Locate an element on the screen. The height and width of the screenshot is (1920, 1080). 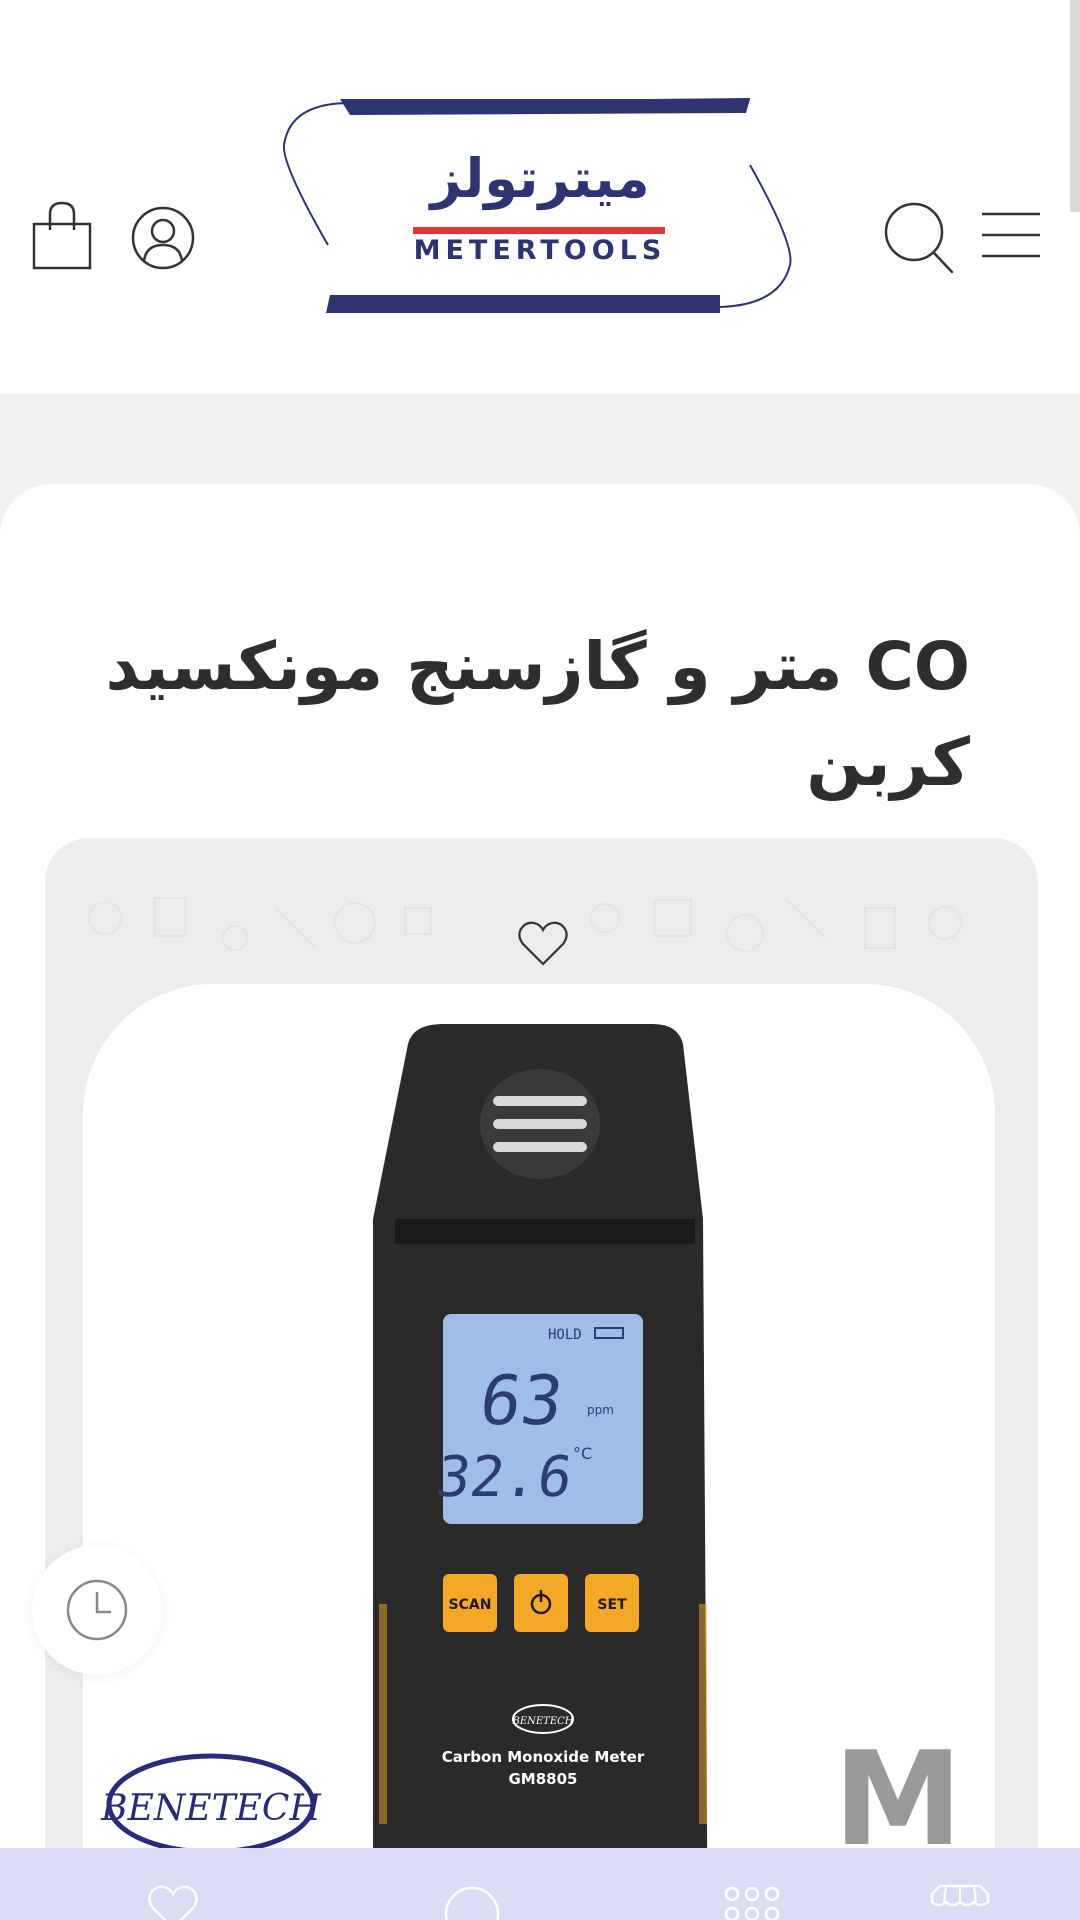
device-temp-unit: °C is located at coordinates (582, 1453).